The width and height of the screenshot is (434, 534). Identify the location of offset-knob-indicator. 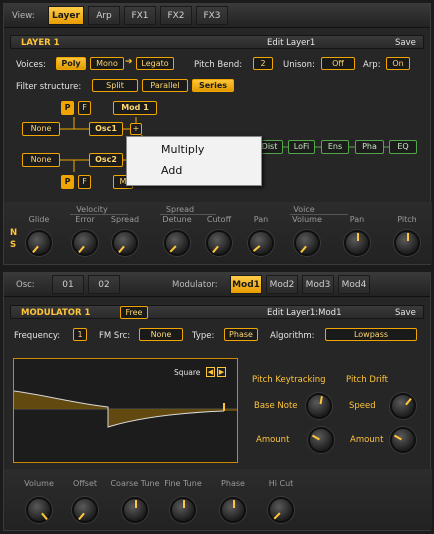
(81, 516).